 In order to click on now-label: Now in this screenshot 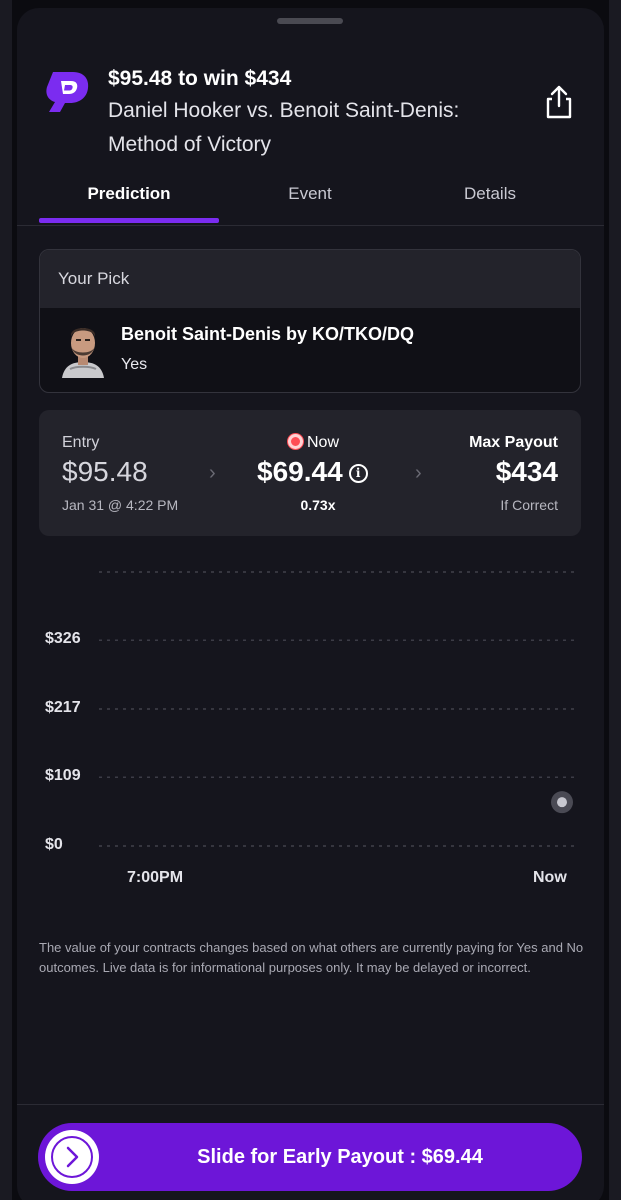, I will do `click(323, 442)`.